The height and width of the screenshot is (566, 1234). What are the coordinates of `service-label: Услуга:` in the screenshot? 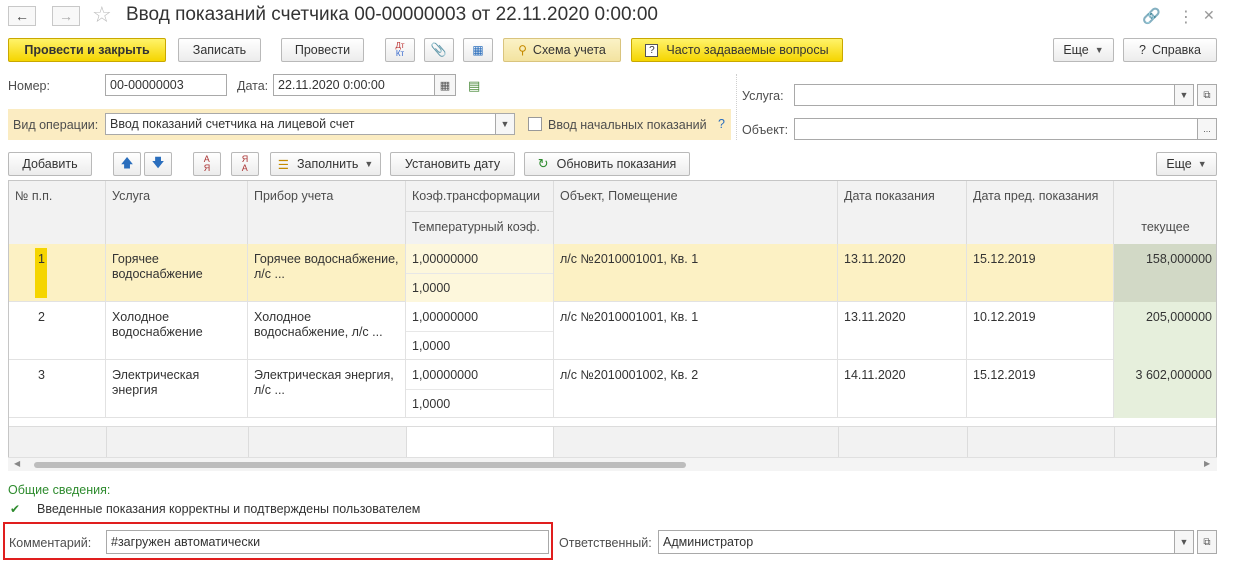 It's located at (763, 96).